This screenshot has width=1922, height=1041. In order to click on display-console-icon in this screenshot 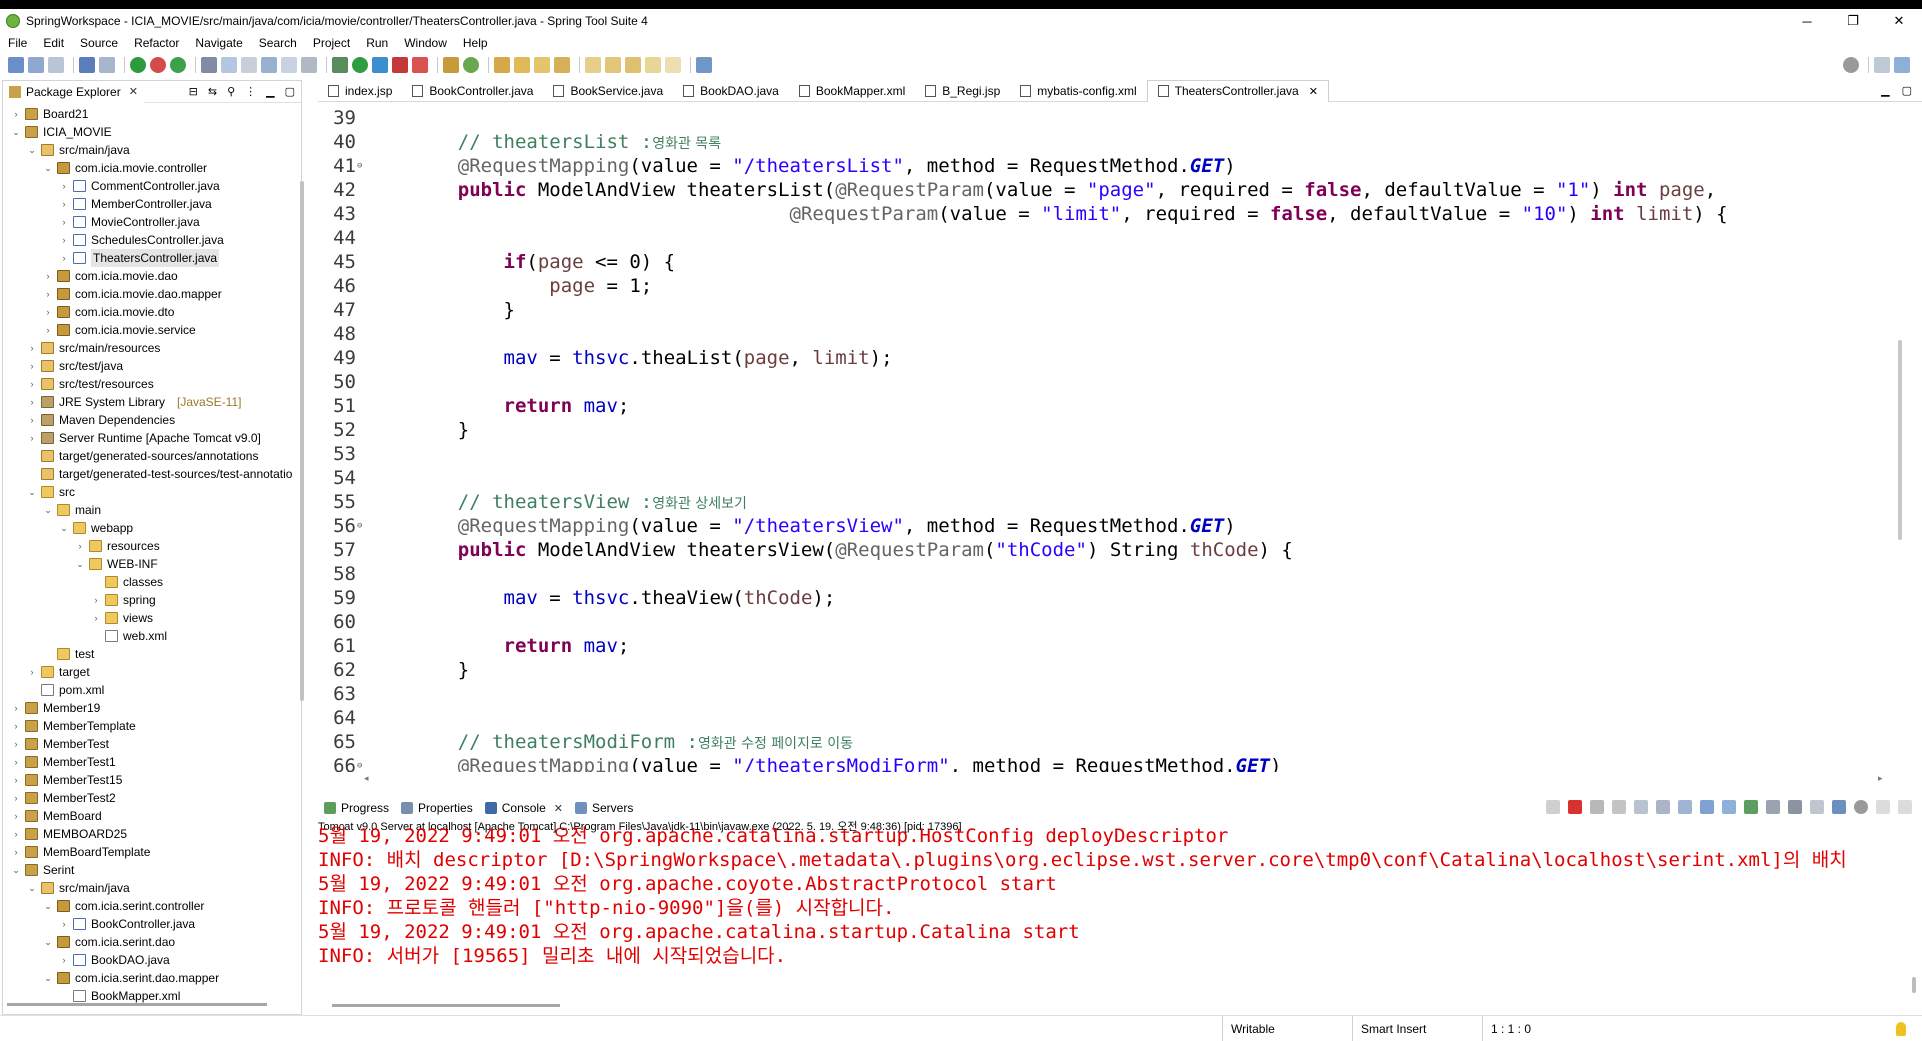, I will do `click(1773, 807)`.